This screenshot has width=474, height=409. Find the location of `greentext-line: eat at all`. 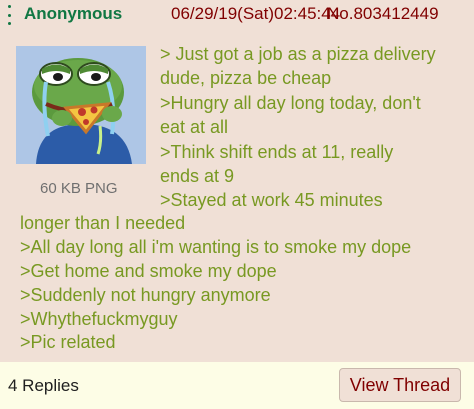

greentext-line: eat at all is located at coordinates (194, 127).